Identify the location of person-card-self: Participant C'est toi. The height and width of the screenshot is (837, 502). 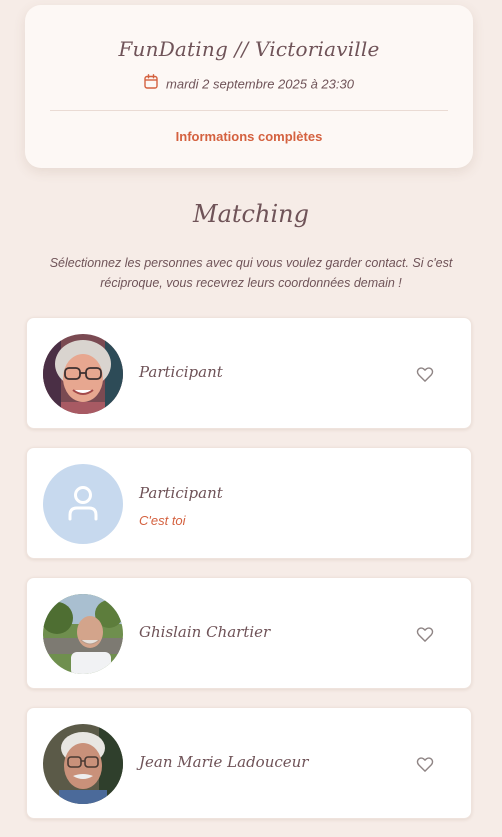
(249, 503).